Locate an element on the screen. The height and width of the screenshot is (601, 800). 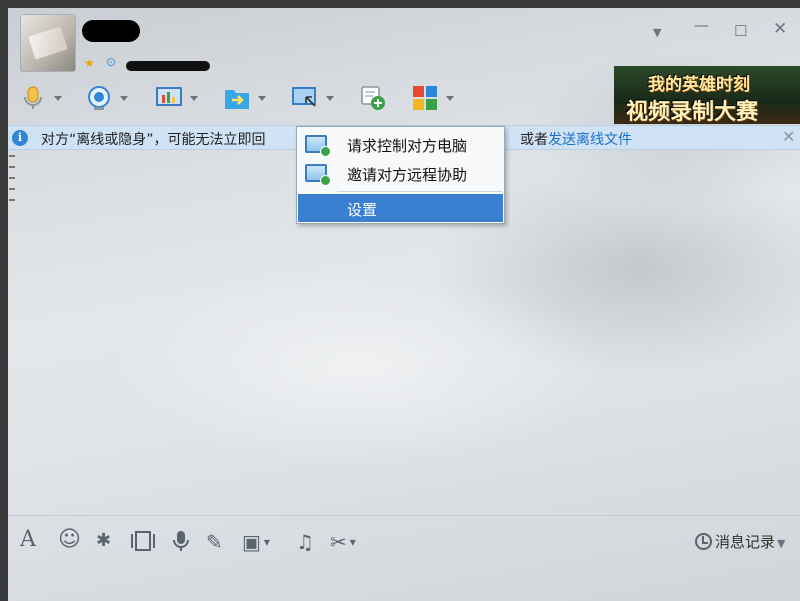
close-button: ✕ is located at coordinates (780, 29).